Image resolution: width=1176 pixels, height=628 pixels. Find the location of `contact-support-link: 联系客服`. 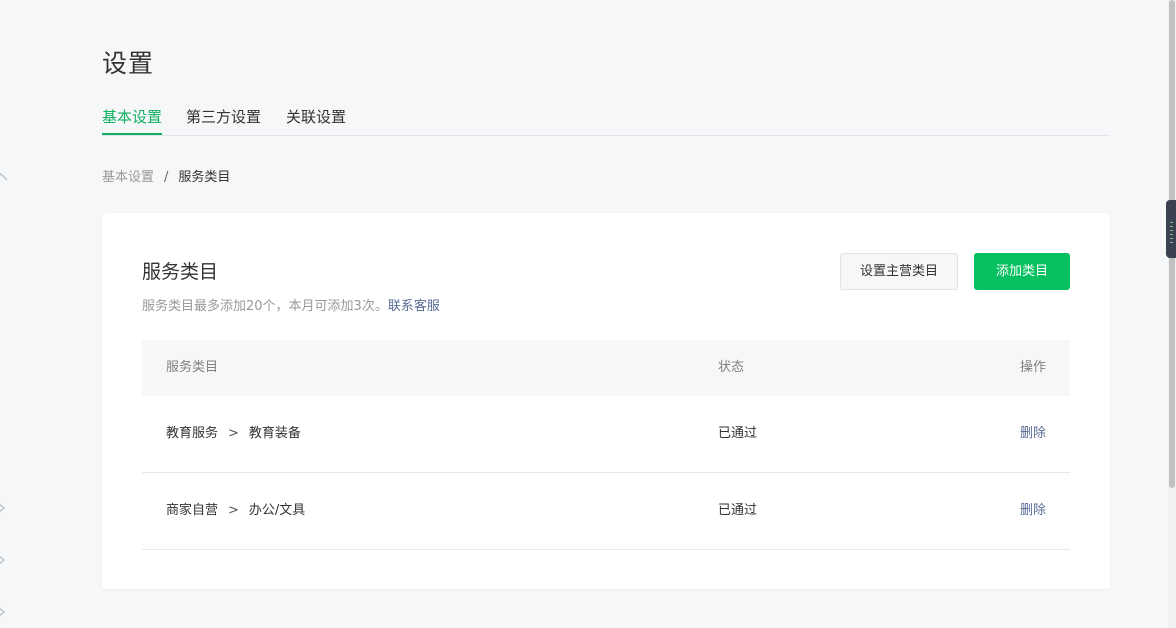

contact-support-link: 联系客服 is located at coordinates (414, 306).